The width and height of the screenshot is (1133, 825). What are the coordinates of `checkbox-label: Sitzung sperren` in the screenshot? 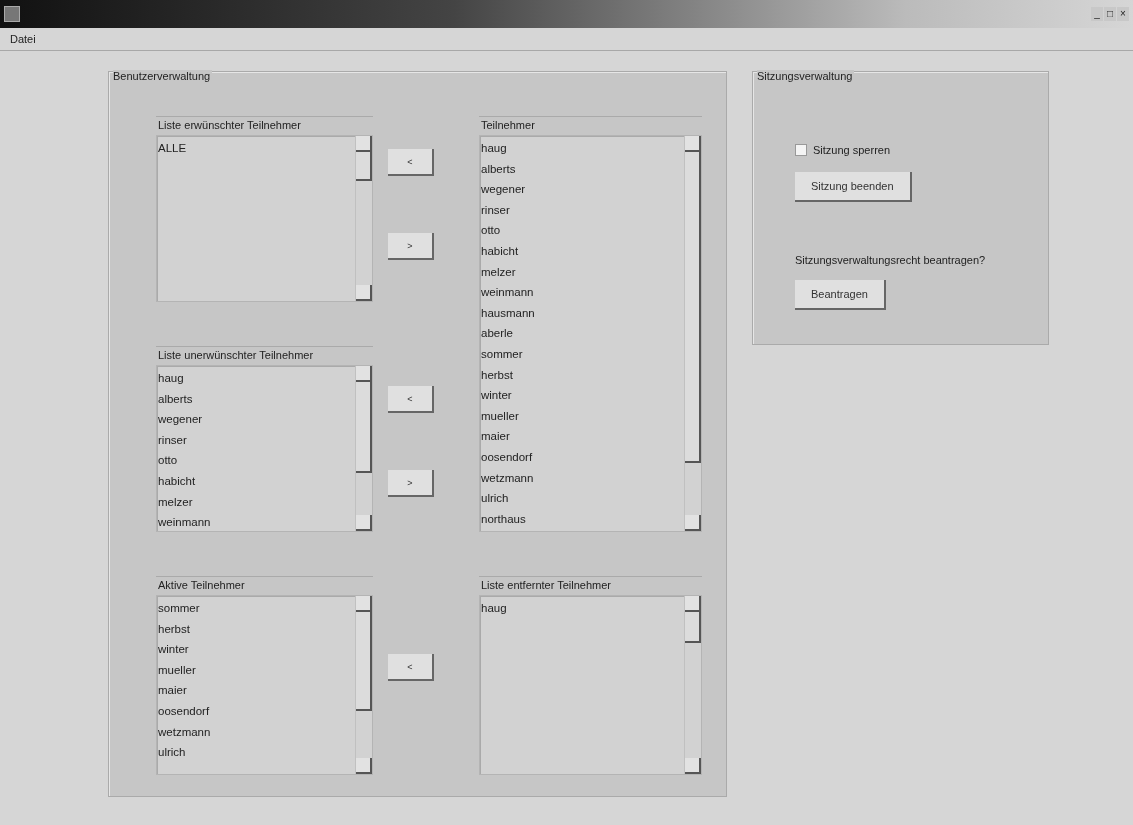 It's located at (852, 150).